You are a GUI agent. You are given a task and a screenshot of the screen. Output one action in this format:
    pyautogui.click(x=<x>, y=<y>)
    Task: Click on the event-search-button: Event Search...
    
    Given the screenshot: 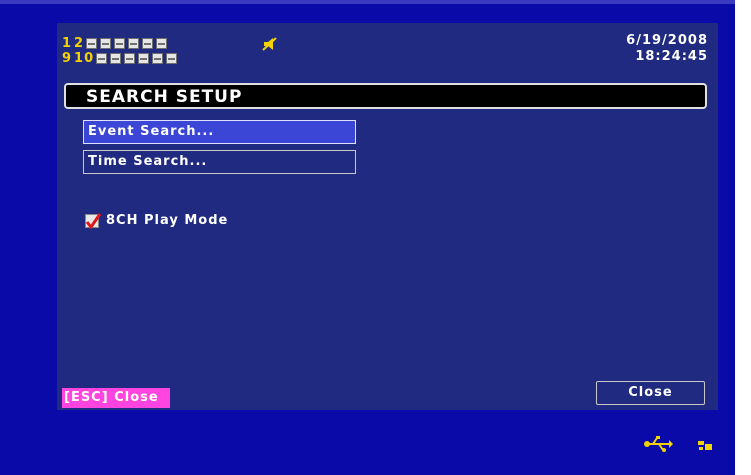 What is the action you would take?
    pyautogui.click(x=219, y=132)
    